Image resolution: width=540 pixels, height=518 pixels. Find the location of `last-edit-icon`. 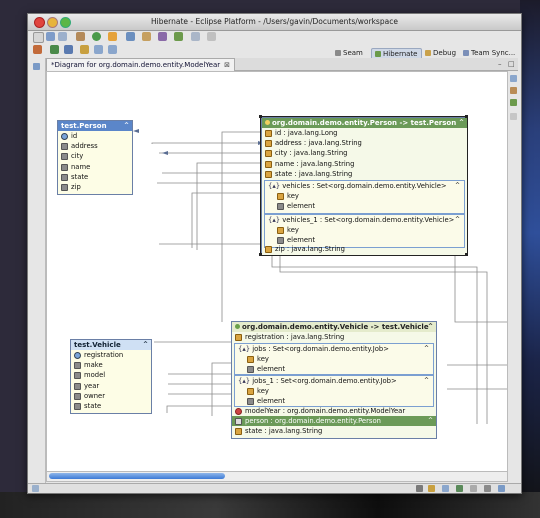

last-edit-icon is located at coordinates (84, 49).